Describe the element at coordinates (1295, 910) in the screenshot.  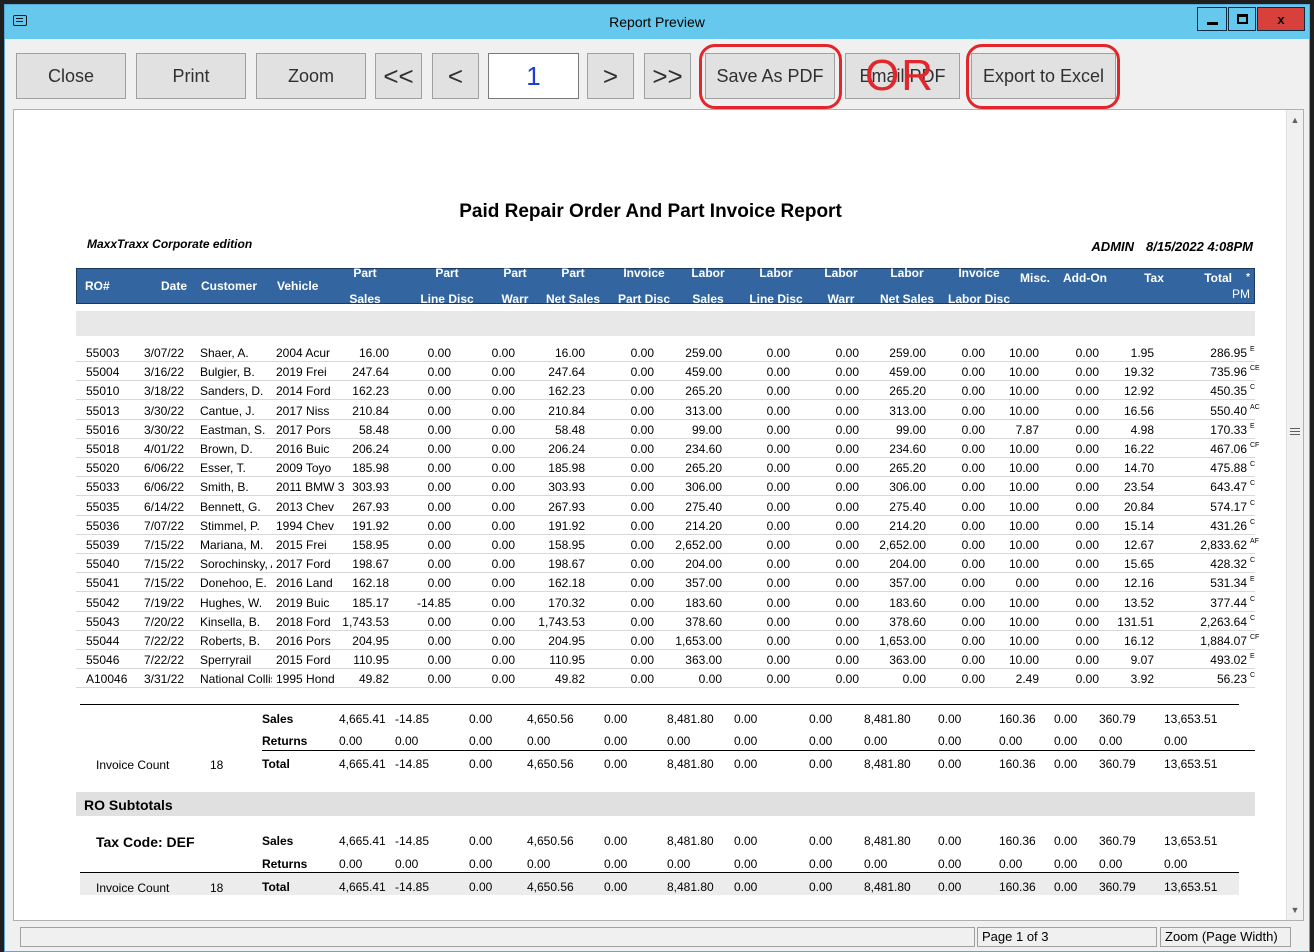
I see `scroll-down-arrow-icon: ▼` at that location.